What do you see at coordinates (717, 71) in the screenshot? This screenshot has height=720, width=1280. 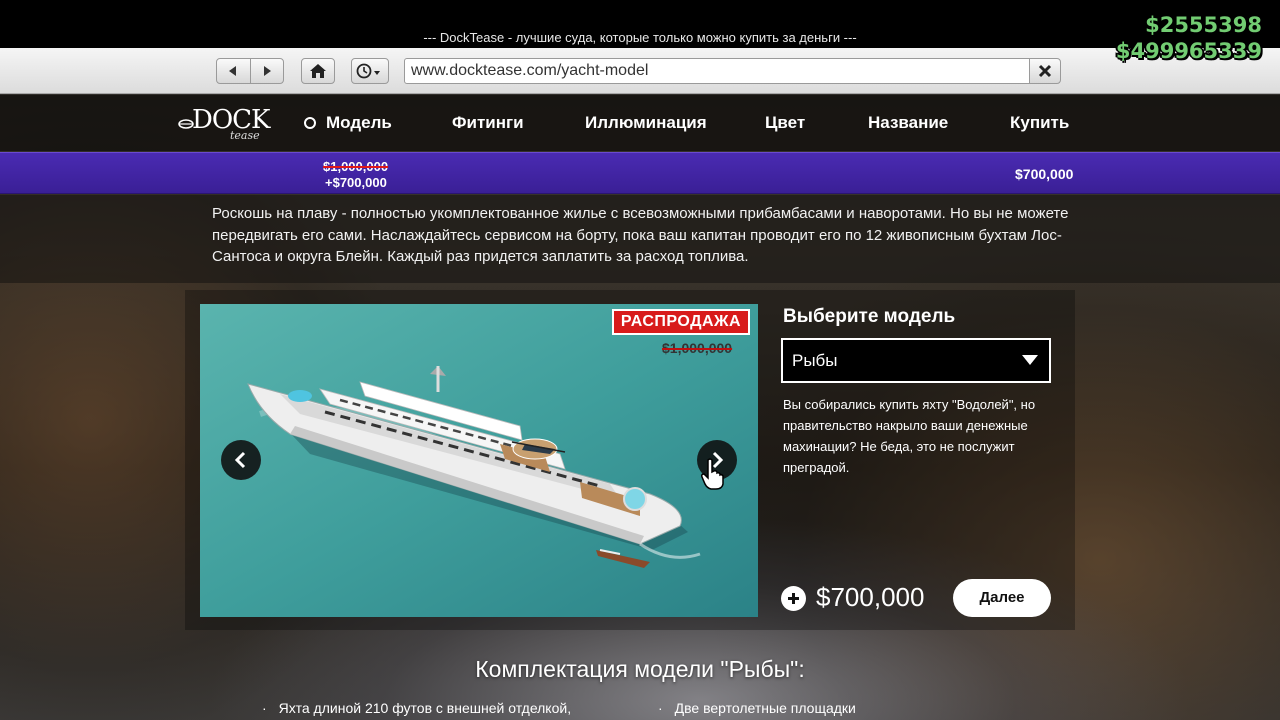 I see `url-input: www.docktease.com/yacht-model` at bounding box center [717, 71].